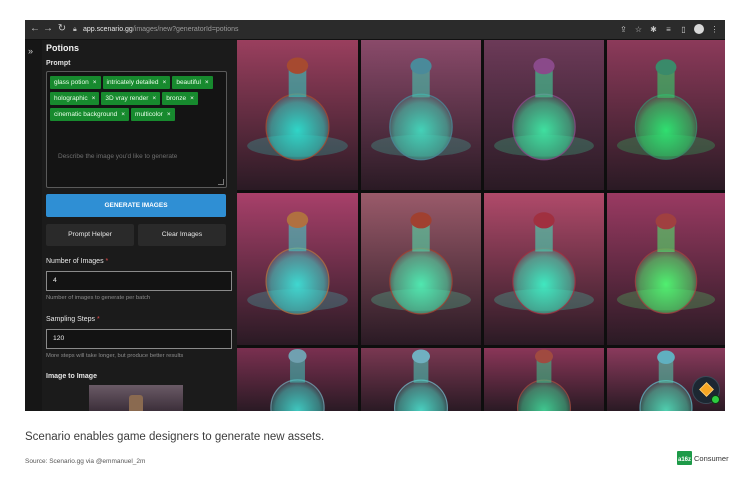 Image resolution: width=750 pixels, height=489 pixels. Describe the element at coordinates (58, 63) in the screenshot. I see `prompt-label: Prompt` at that location.